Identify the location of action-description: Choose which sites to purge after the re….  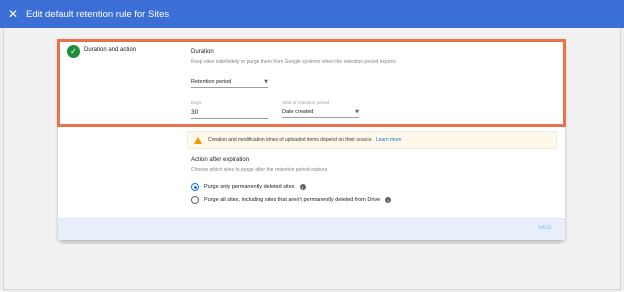
(259, 170).